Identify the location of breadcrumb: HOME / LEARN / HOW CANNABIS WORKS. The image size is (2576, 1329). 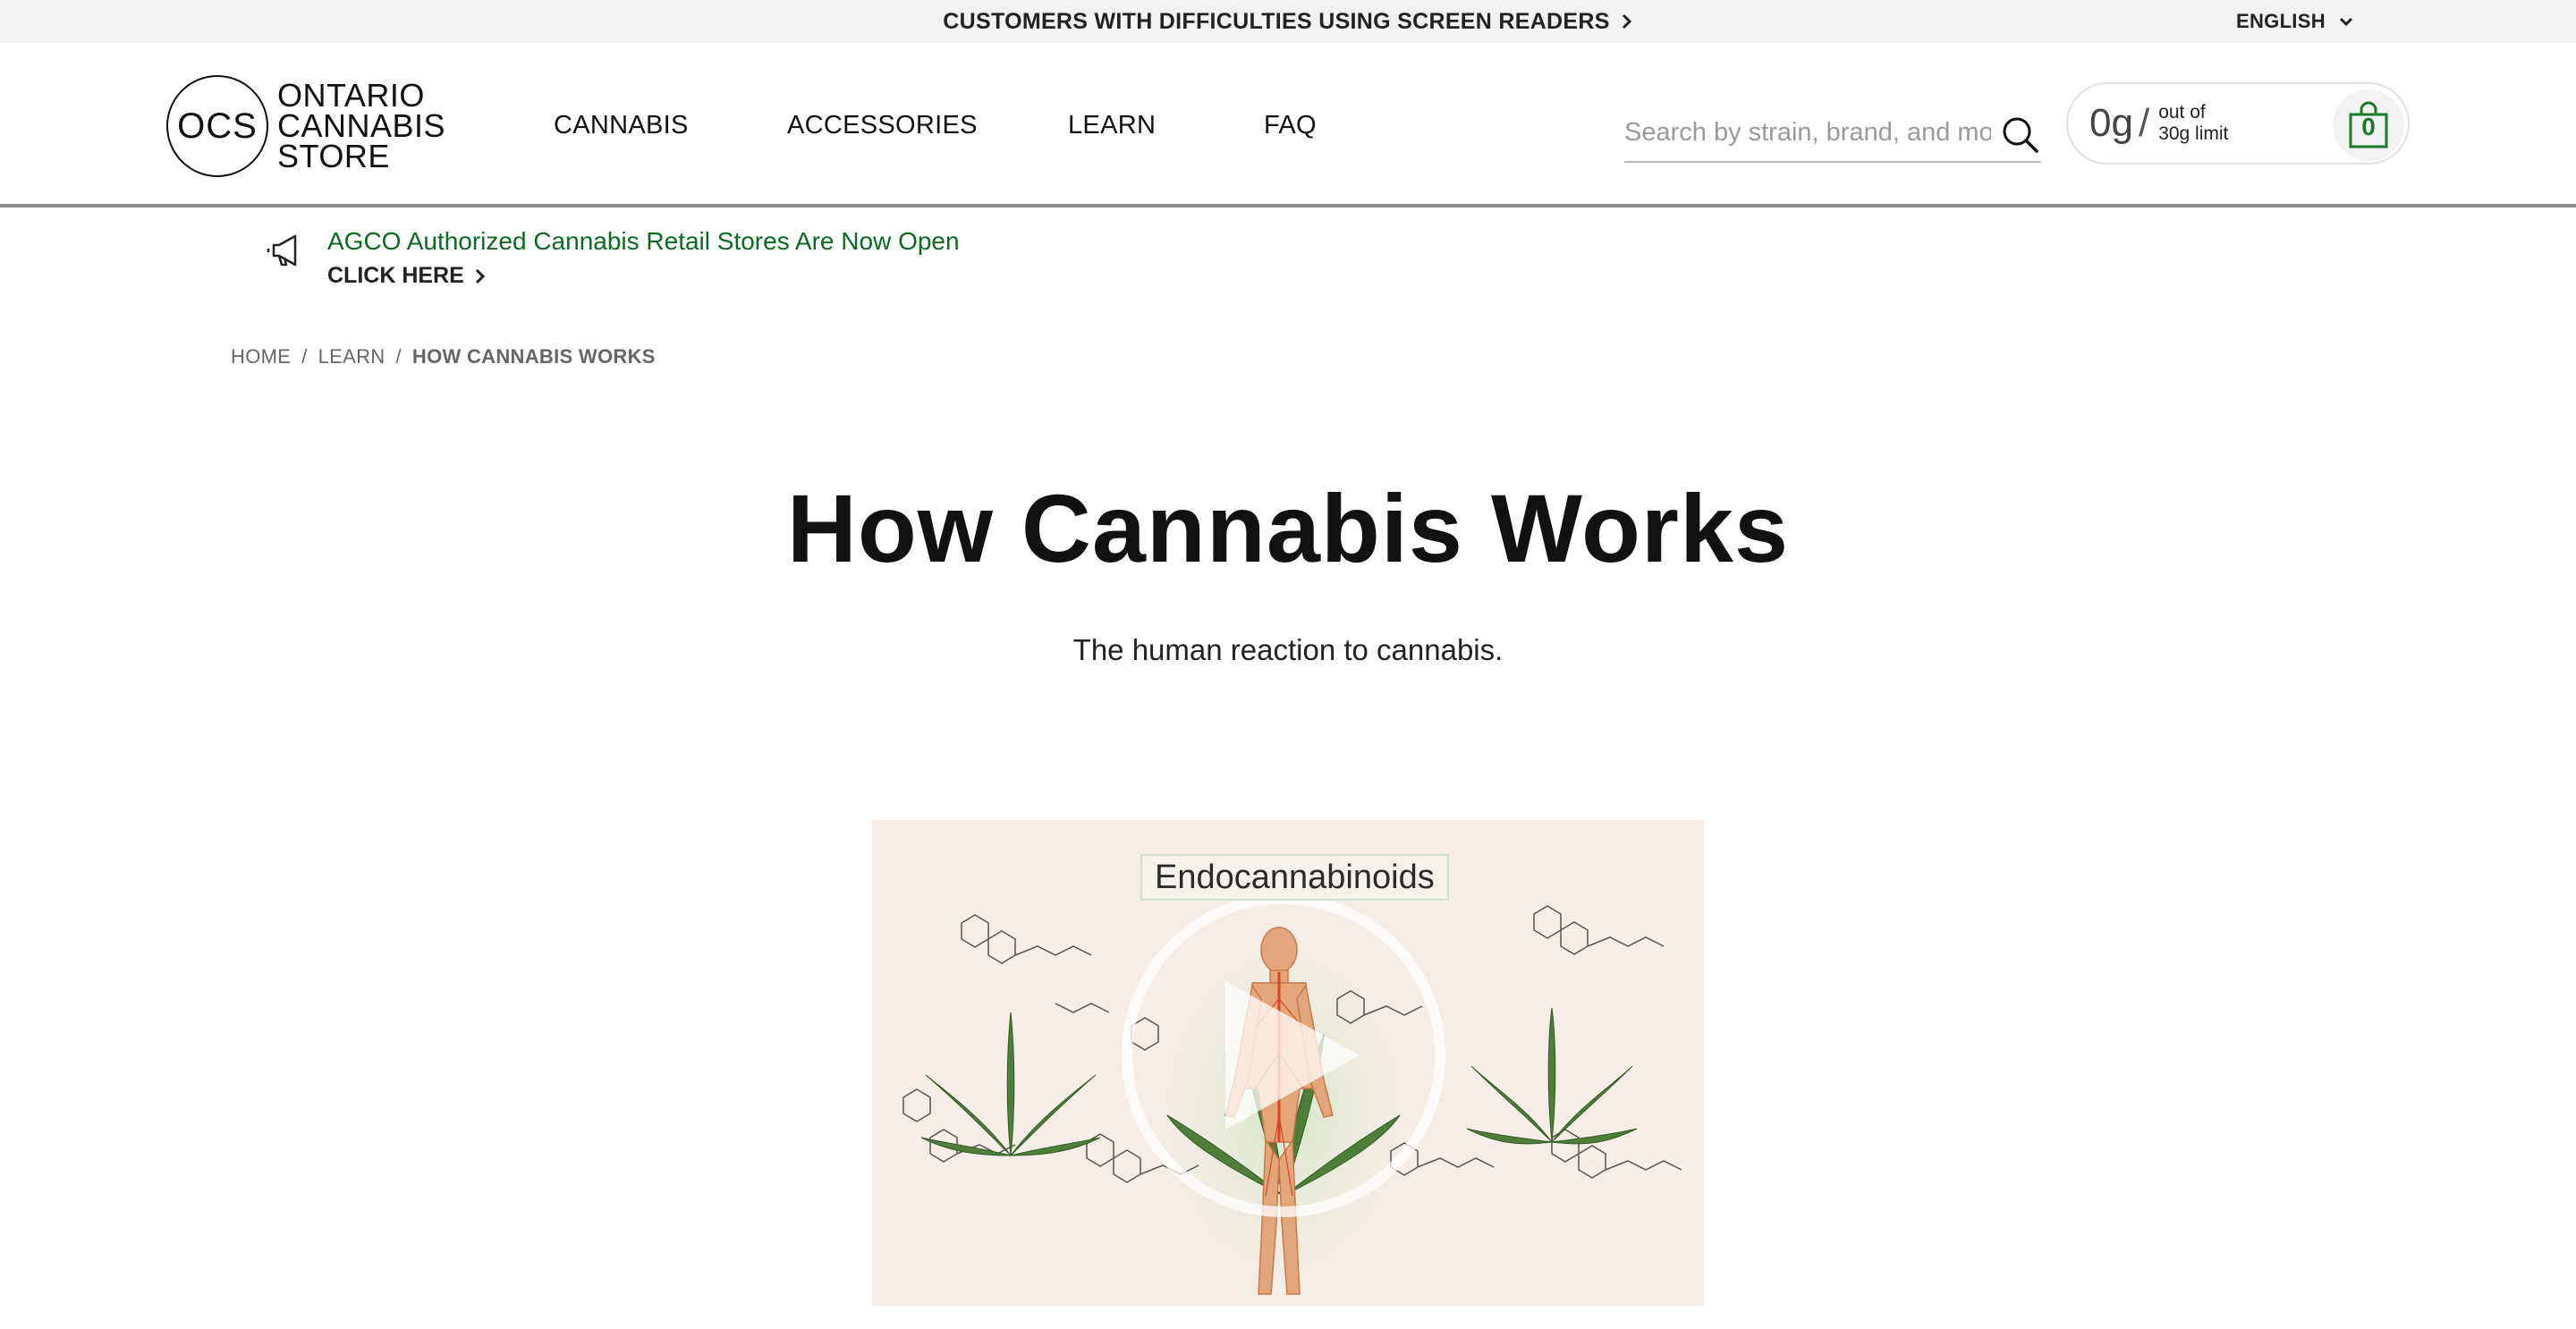
(443, 356).